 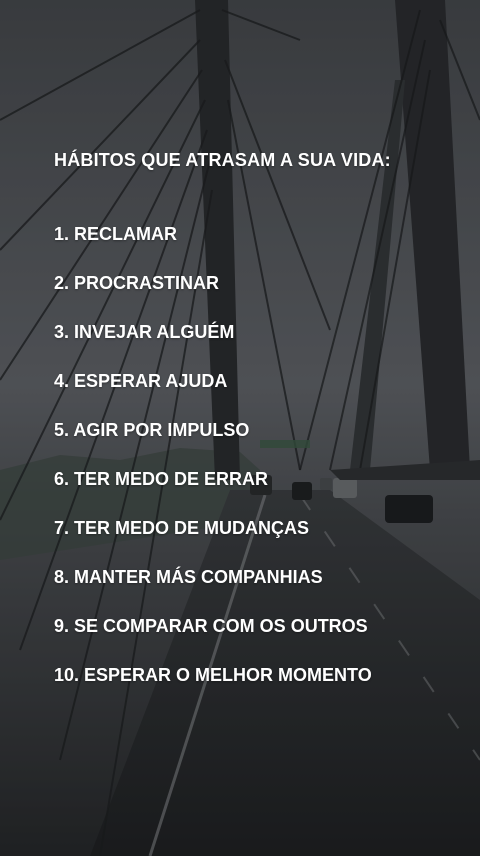 I want to click on list-item: 3. INVEJAR ALGUÉM, so click(x=144, y=332).